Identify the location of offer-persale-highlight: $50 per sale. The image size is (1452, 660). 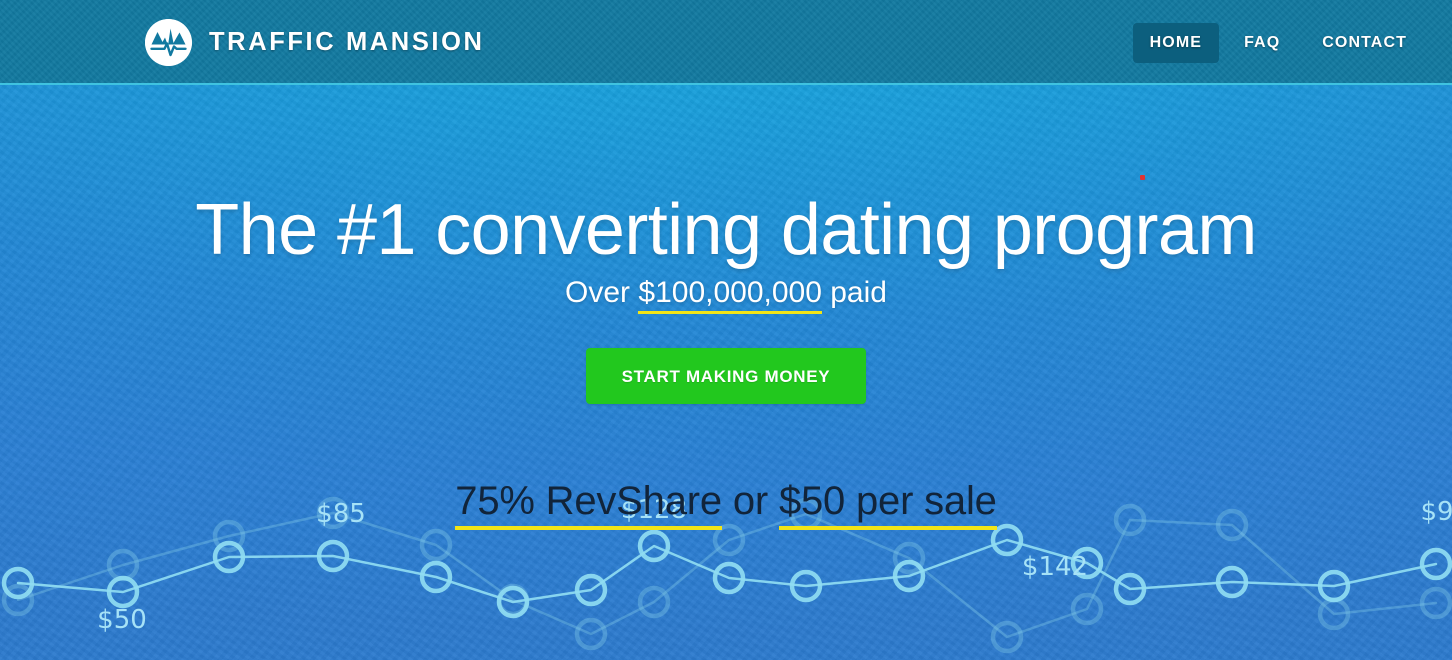
(887, 504).